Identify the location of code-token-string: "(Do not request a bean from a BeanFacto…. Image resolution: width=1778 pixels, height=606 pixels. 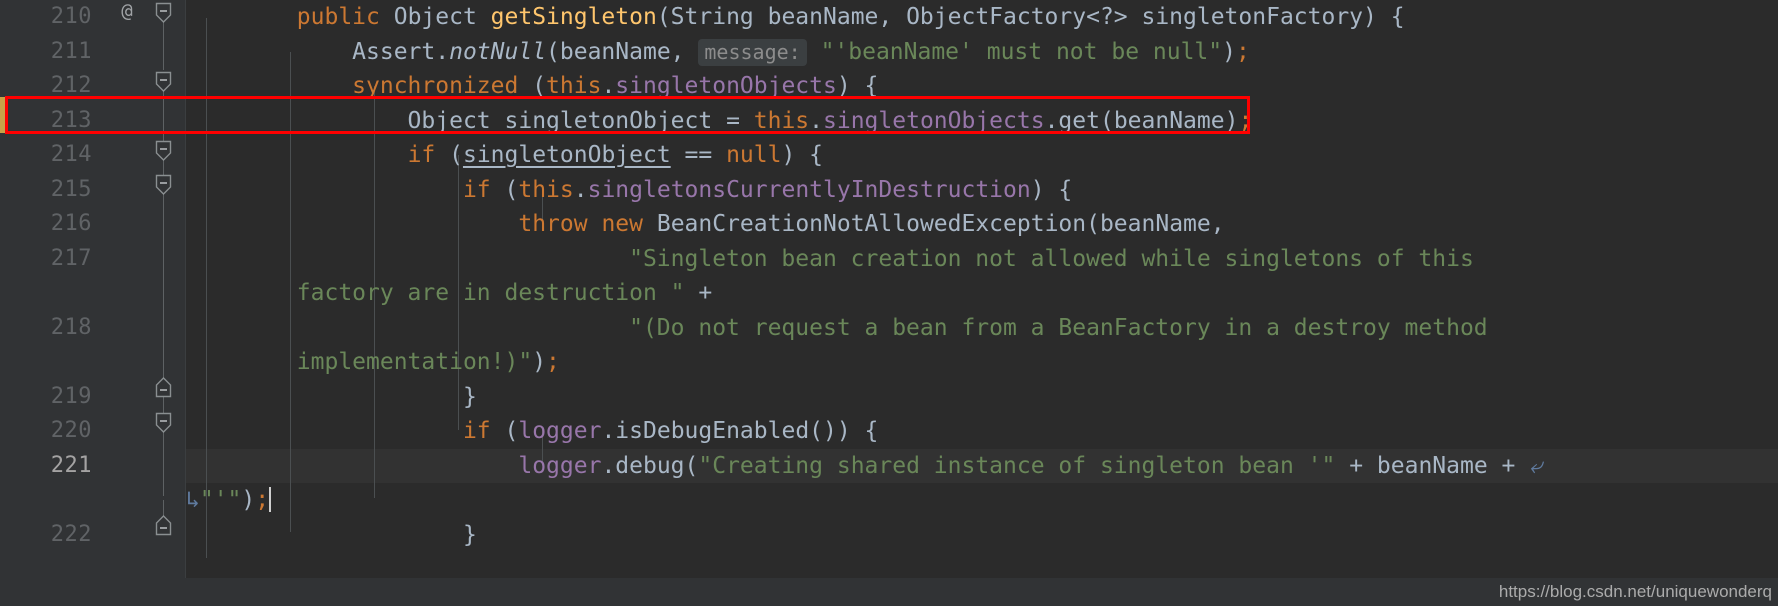
(1058, 327).